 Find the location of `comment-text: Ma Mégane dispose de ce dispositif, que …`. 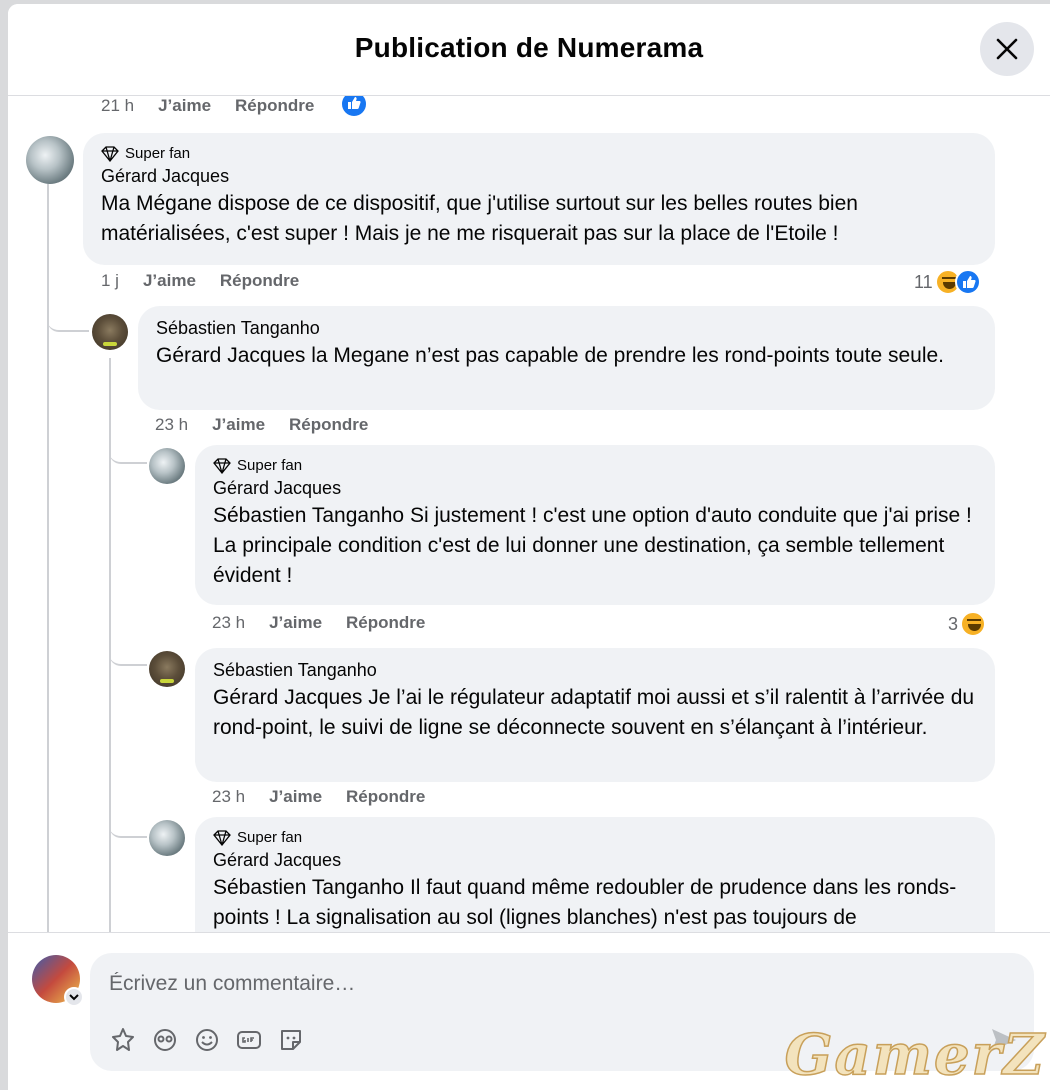

comment-text: Ma Mégane dispose de ce dispositif, que … is located at coordinates (479, 218).